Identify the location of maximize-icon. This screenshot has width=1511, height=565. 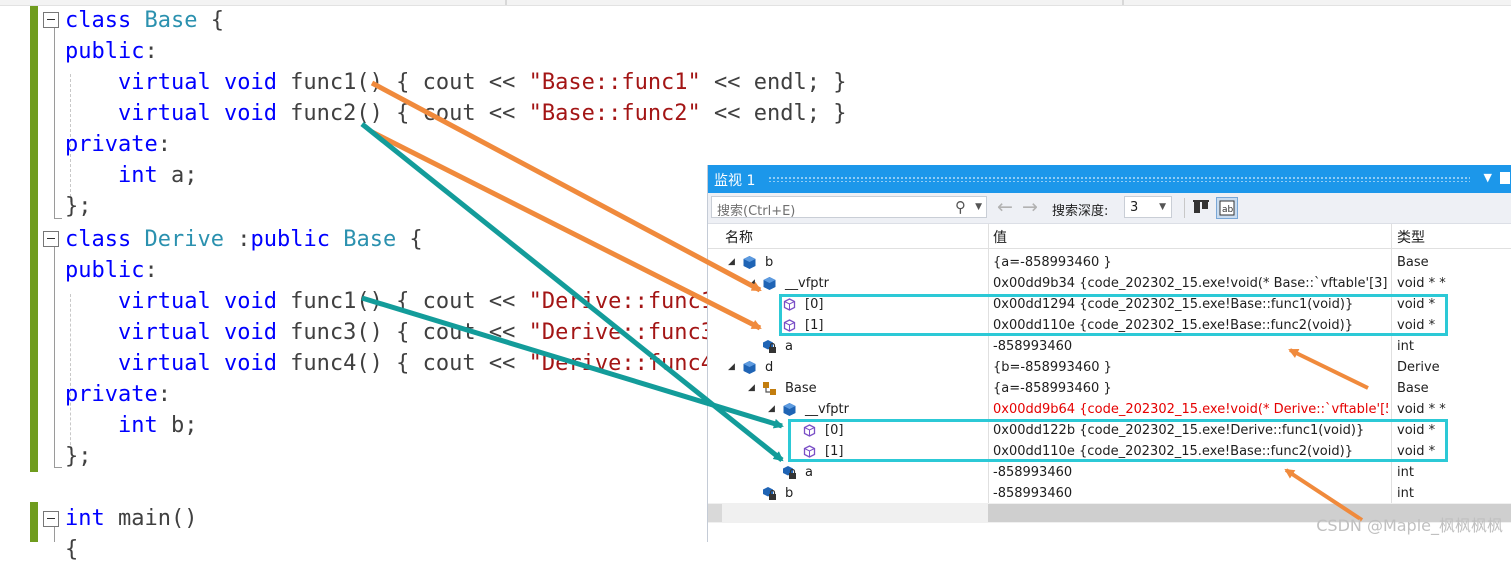
(1505, 178).